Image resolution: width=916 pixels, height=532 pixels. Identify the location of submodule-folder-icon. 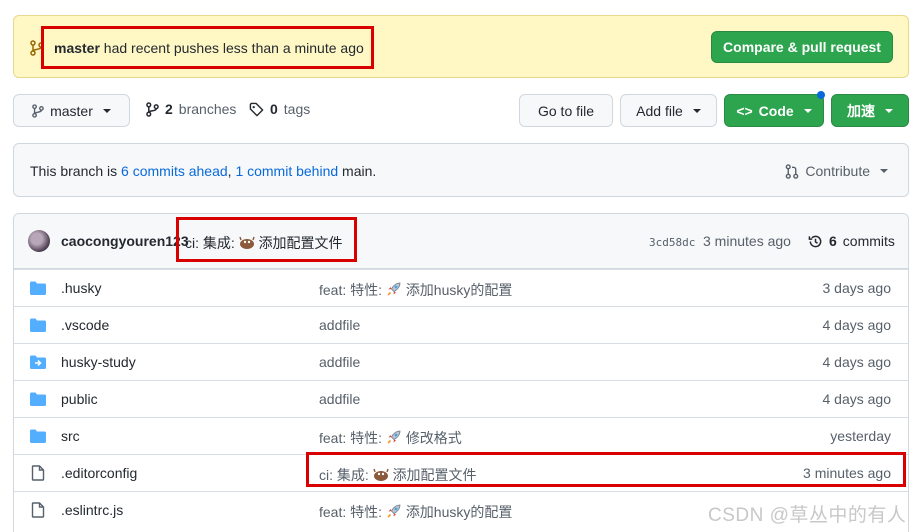
(38, 362).